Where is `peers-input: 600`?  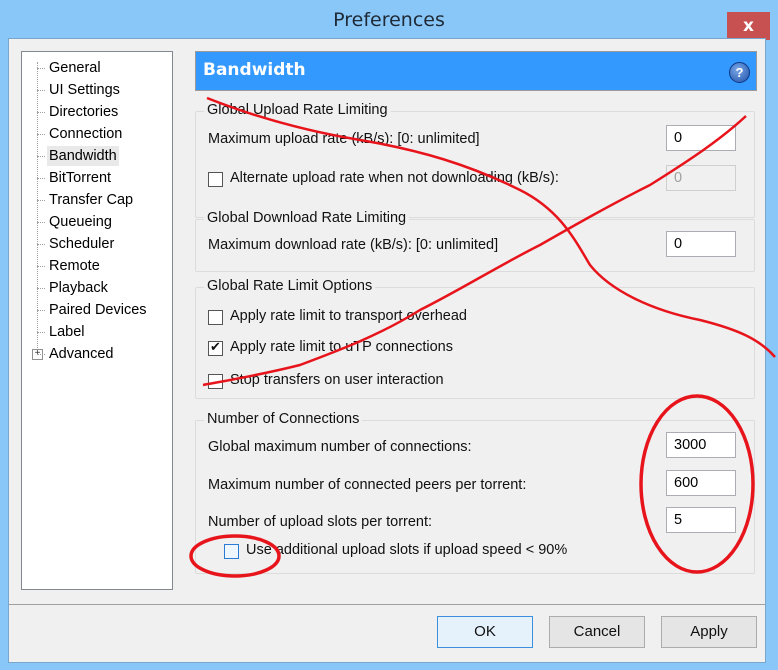
peers-input: 600 is located at coordinates (701, 483).